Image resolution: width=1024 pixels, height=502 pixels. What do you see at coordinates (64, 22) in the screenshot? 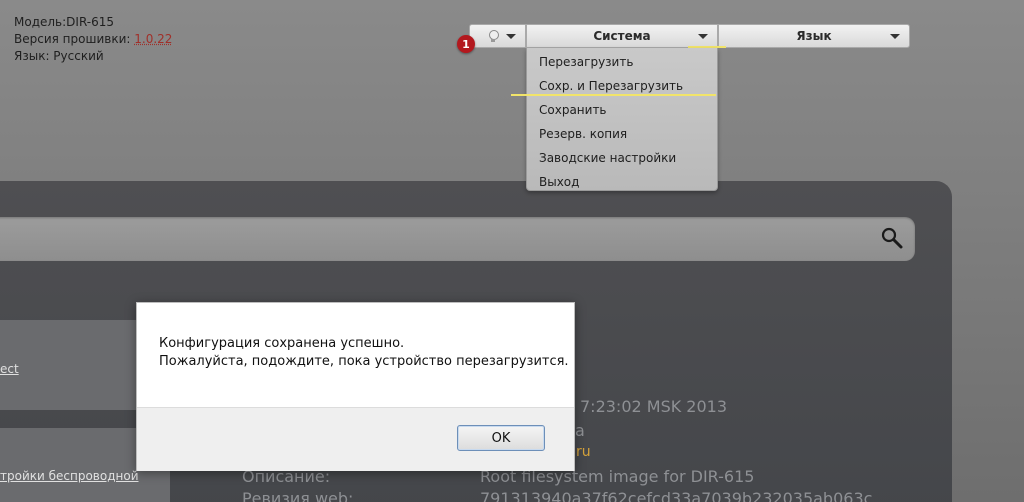
I see `model-text: Модель:DIR-615` at bounding box center [64, 22].